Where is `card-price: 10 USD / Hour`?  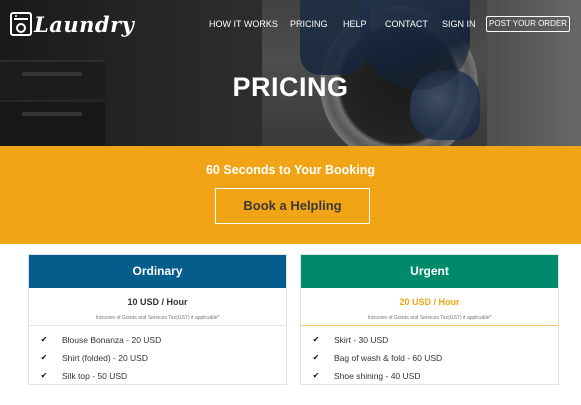 card-price: 10 USD / Hour is located at coordinates (157, 302).